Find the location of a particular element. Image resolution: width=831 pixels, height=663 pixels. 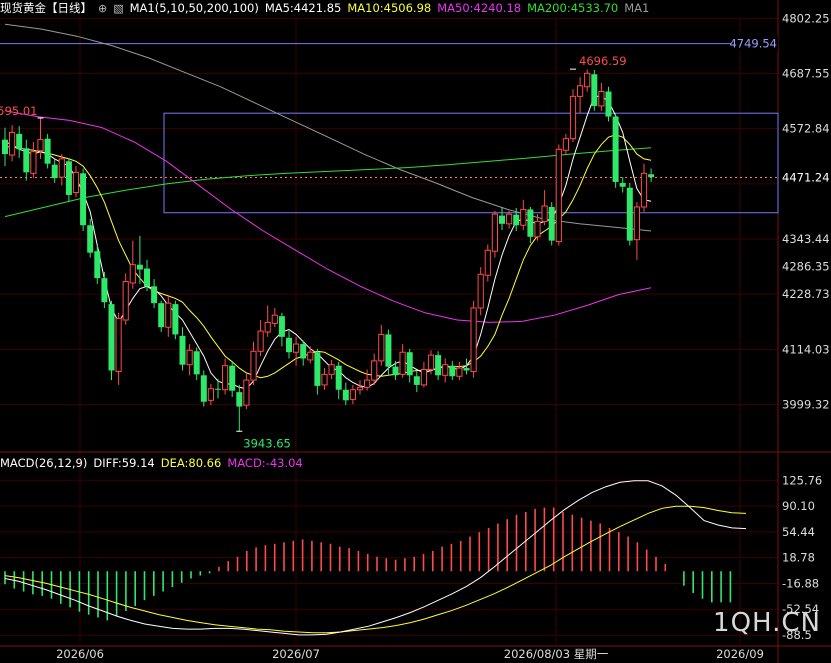

ma-name: MA1(5,10,50,200,100) is located at coordinates (194, 8).